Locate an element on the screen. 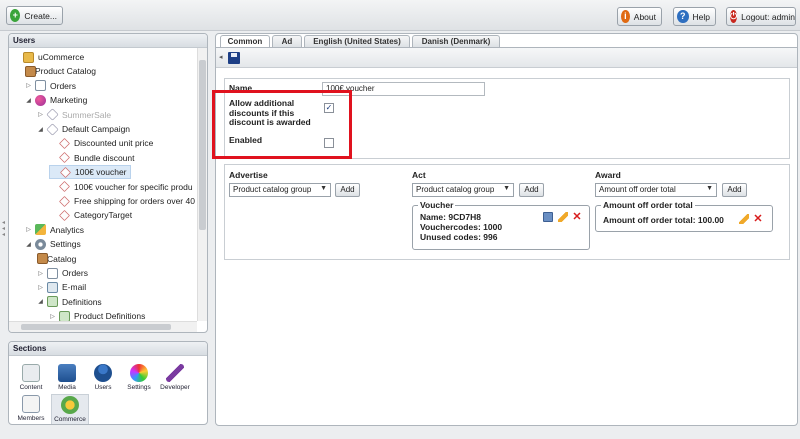 This screenshot has width=800, height=439. users-panel-title: Users is located at coordinates (108, 41).